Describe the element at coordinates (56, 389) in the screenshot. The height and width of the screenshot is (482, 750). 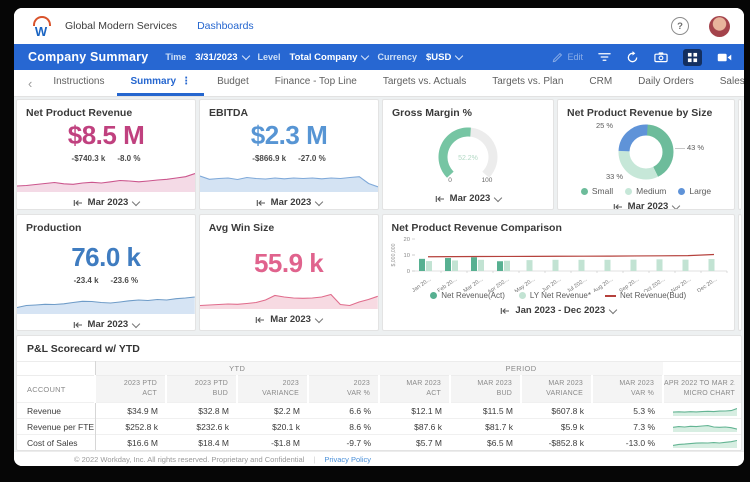
I see `column-header-account: ACCOUNT` at that location.